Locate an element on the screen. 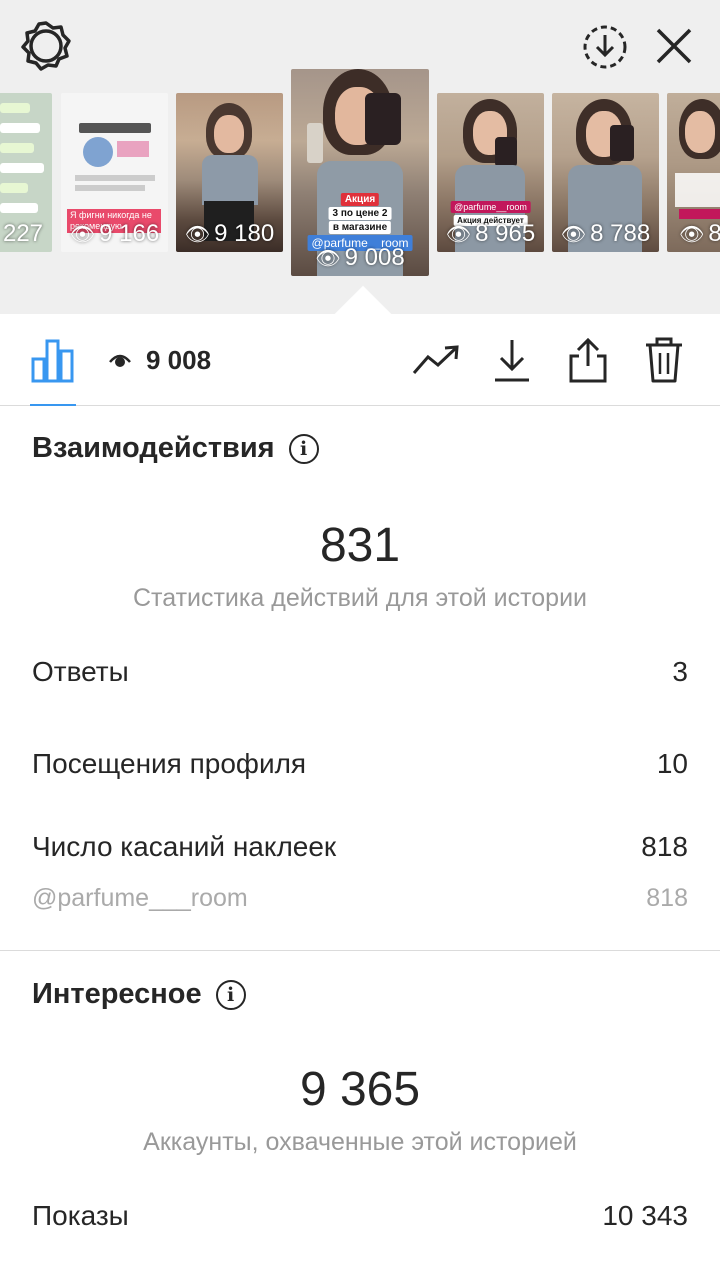 The height and width of the screenshot is (1280, 720). save-story-button is located at coordinates (605, 47).